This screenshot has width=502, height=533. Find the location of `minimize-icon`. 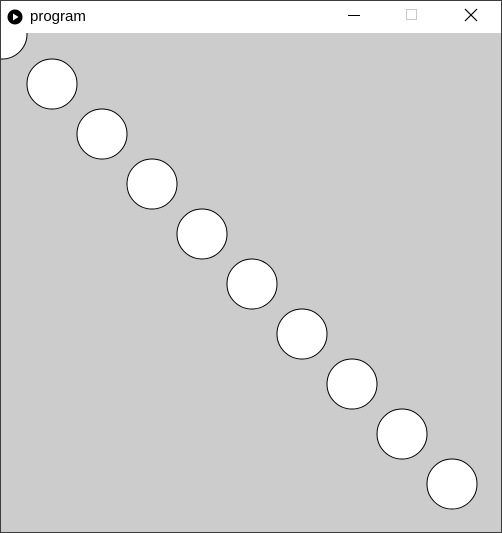

minimize-icon is located at coordinates (354, 17).